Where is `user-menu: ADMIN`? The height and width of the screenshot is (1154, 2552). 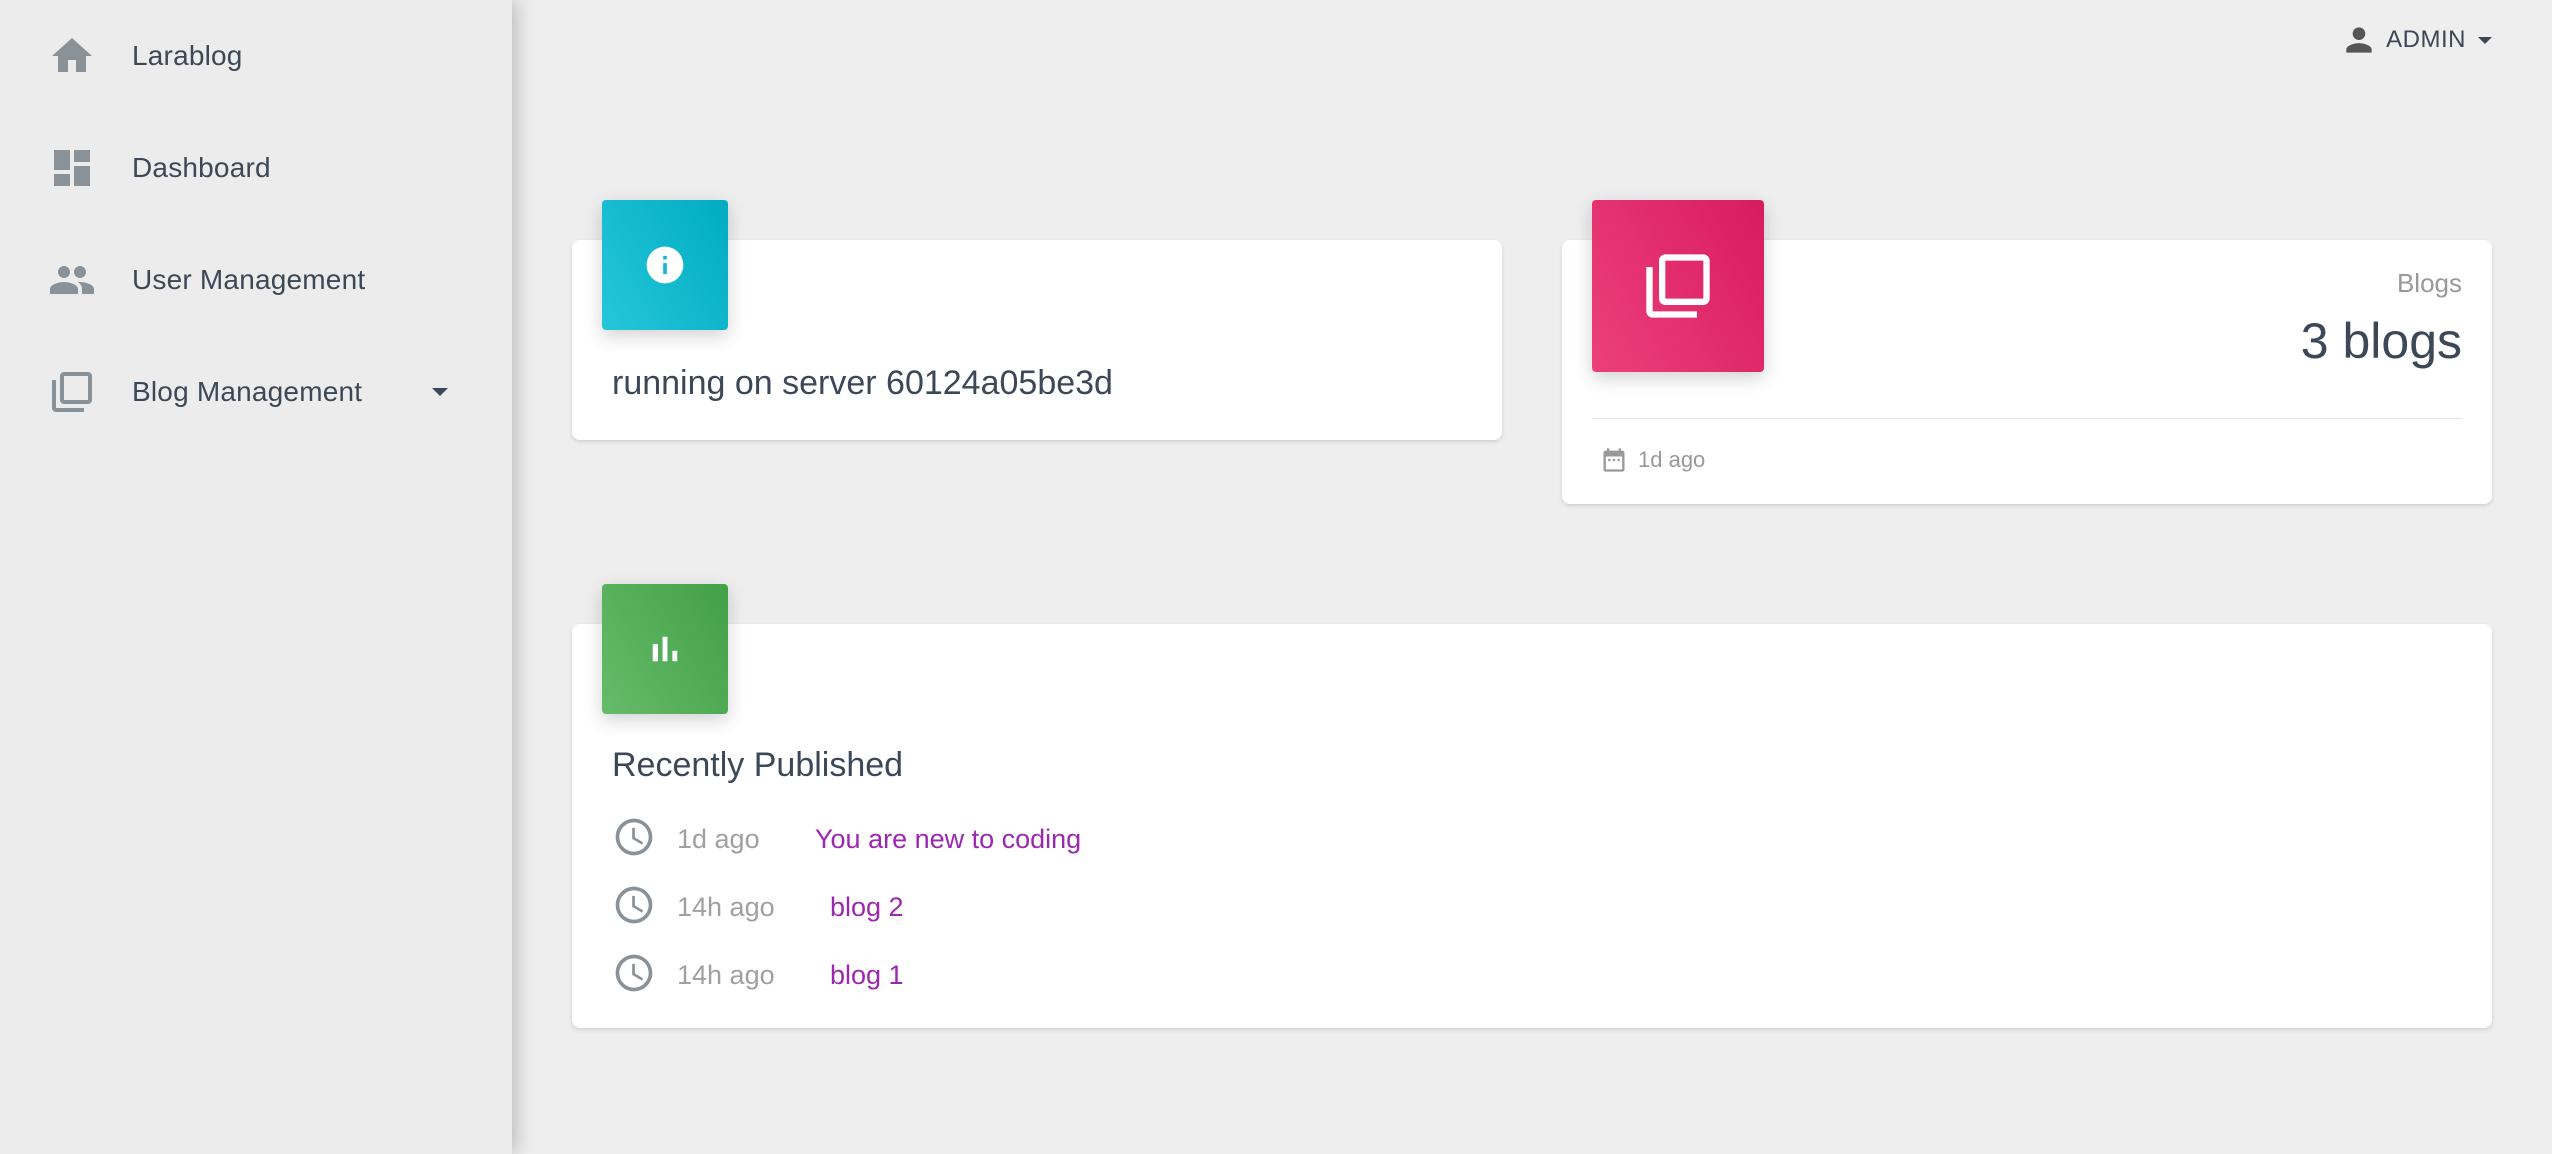 user-menu: ADMIN is located at coordinates (2416, 40).